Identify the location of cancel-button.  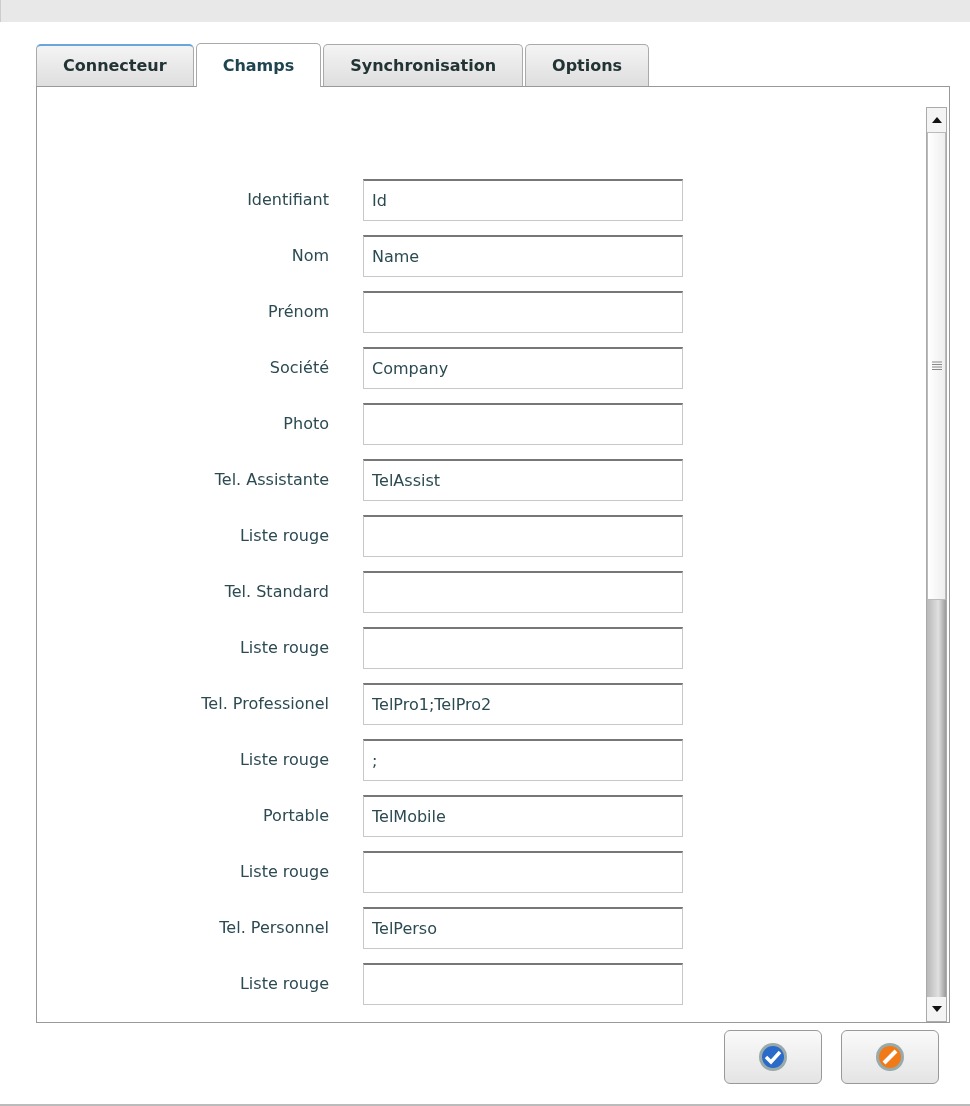
(890, 1057).